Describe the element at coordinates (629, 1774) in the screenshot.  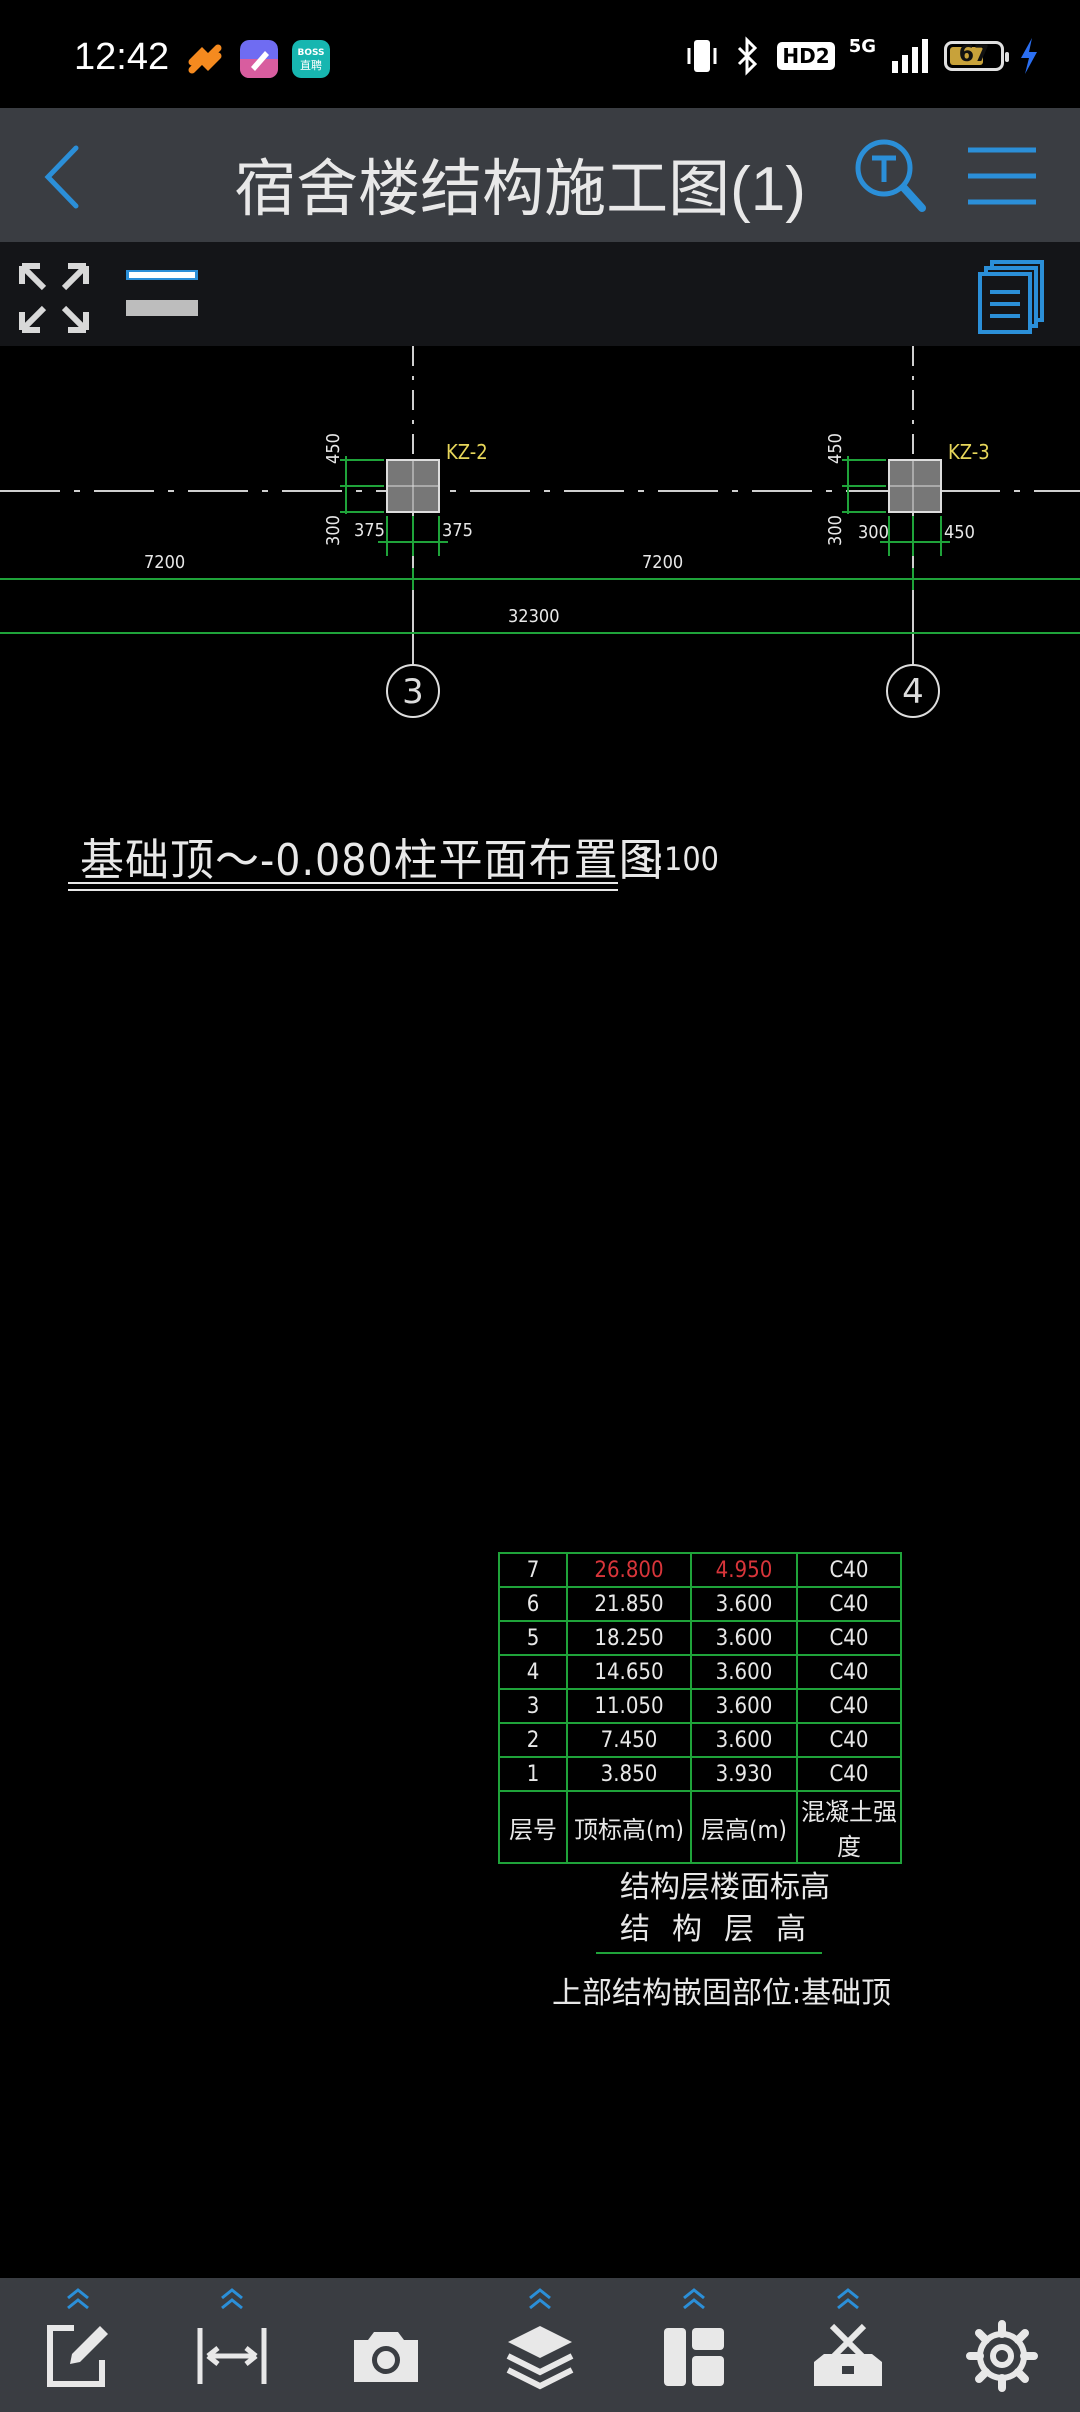
I see `elevation-cell: 3.850` at that location.